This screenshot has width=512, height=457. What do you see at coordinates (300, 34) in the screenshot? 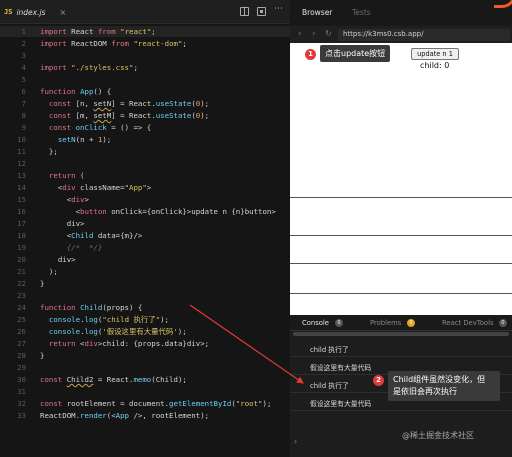
I see `back-icon: ‹` at bounding box center [300, 34].